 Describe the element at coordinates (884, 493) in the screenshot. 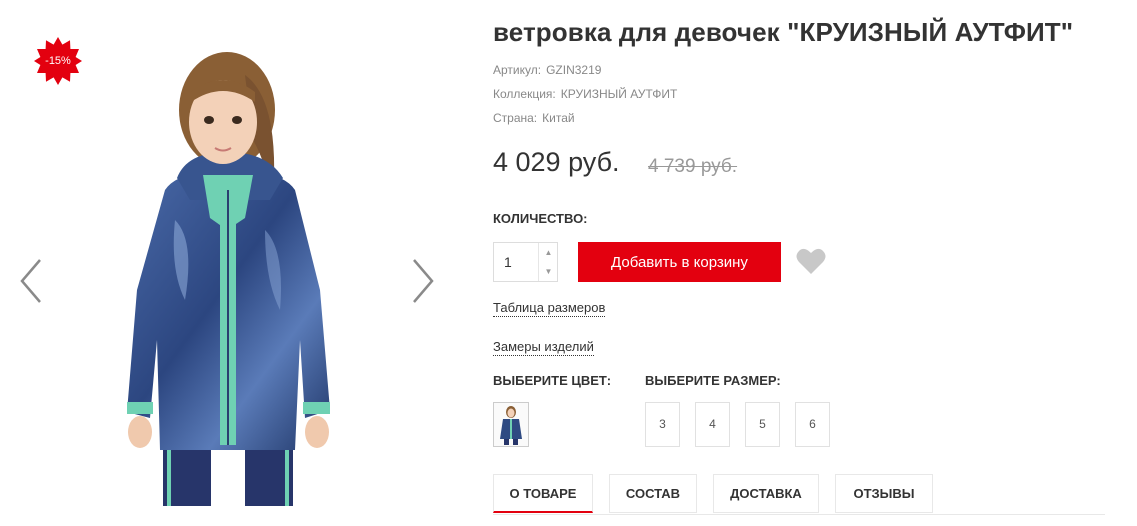

I see `tab-reviews: ОТЗЫВЫ` at that location.